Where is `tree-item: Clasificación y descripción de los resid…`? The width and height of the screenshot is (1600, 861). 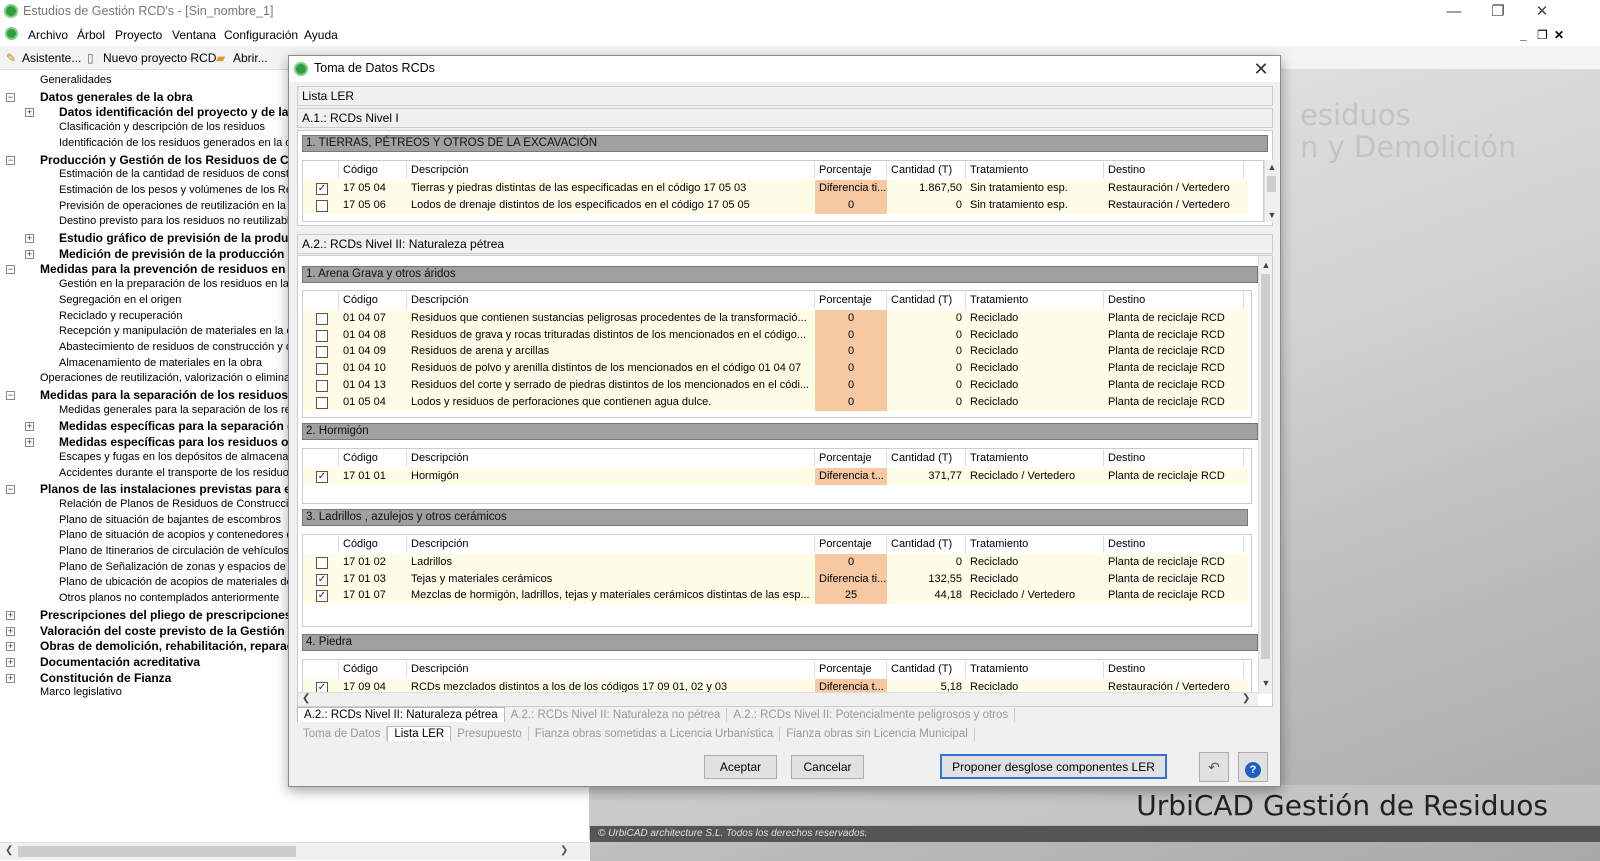 tree-item: Clasificación y descripción de los resid… is located at coordinates (162, 127).